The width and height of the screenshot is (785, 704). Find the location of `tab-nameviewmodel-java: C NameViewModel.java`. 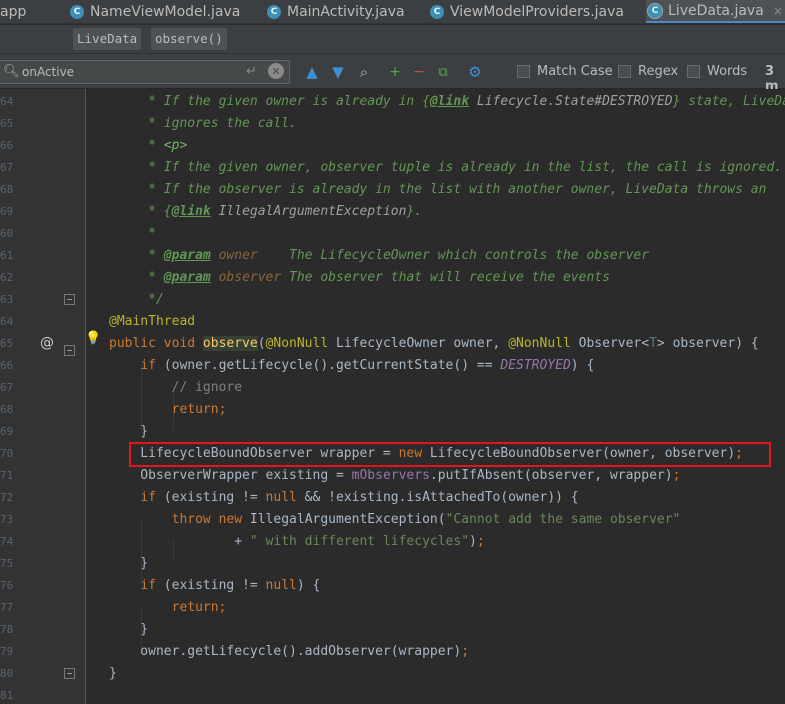

tab-nameviewmodel-java: C NameViewModel.java is located at coordinates (158, 11).